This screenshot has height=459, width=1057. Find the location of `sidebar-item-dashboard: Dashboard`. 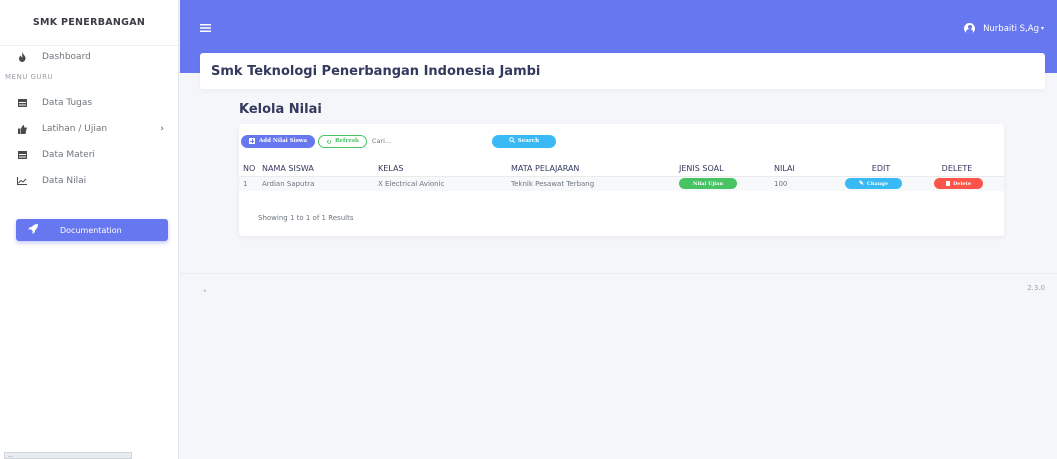

sidebar-item-dashboard: Dashboard is located at coordinates (89, 57).